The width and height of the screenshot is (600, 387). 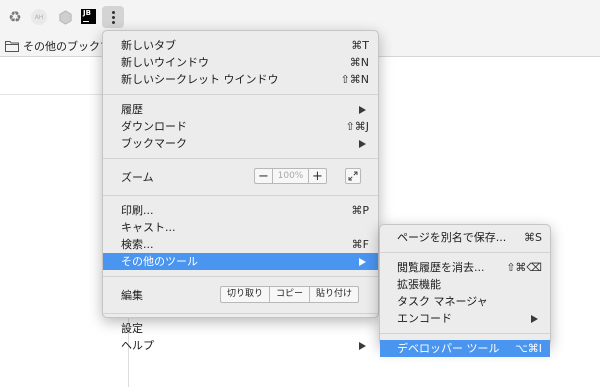 I want to click on zoom-control: − 100% +, so click(x=290, y=176).